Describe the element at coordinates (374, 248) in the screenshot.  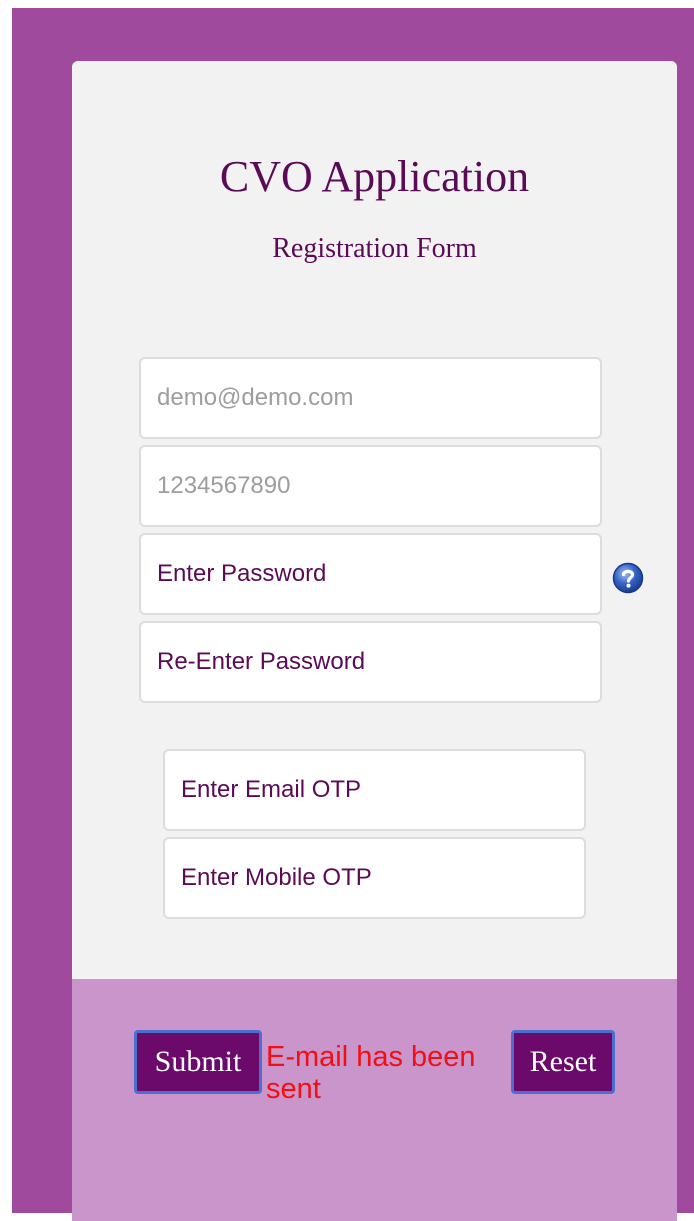
I see `form-subtitle: Registration Form` at that location.